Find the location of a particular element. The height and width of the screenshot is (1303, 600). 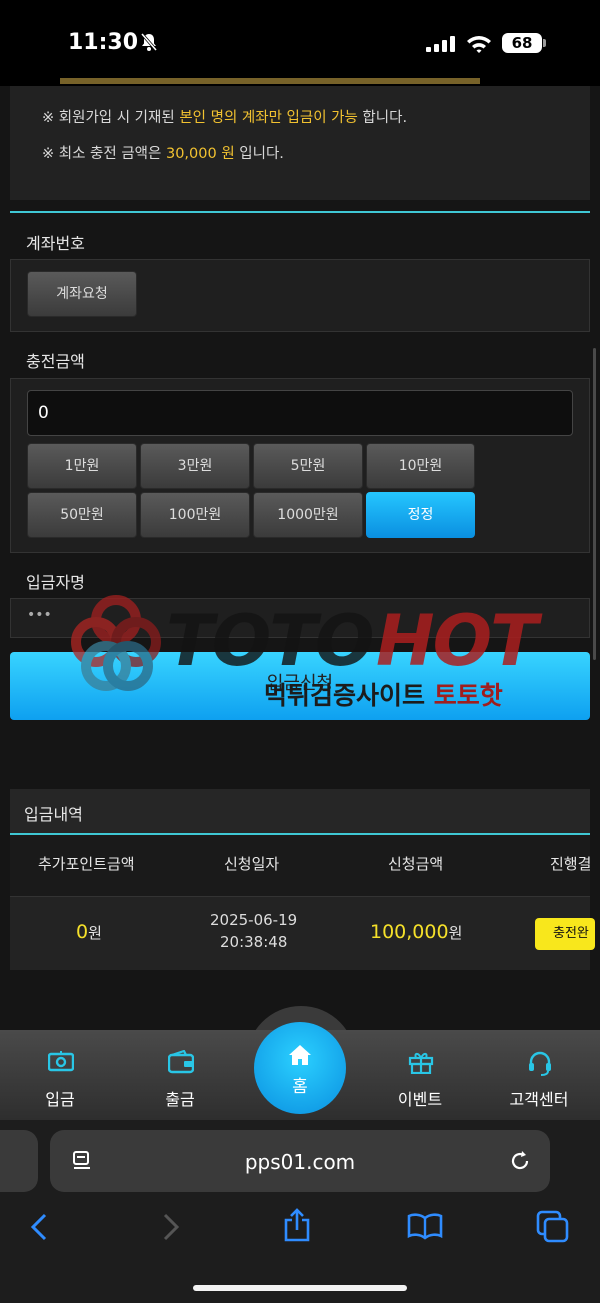

gift-icon is located at coordinates (421, 1064).